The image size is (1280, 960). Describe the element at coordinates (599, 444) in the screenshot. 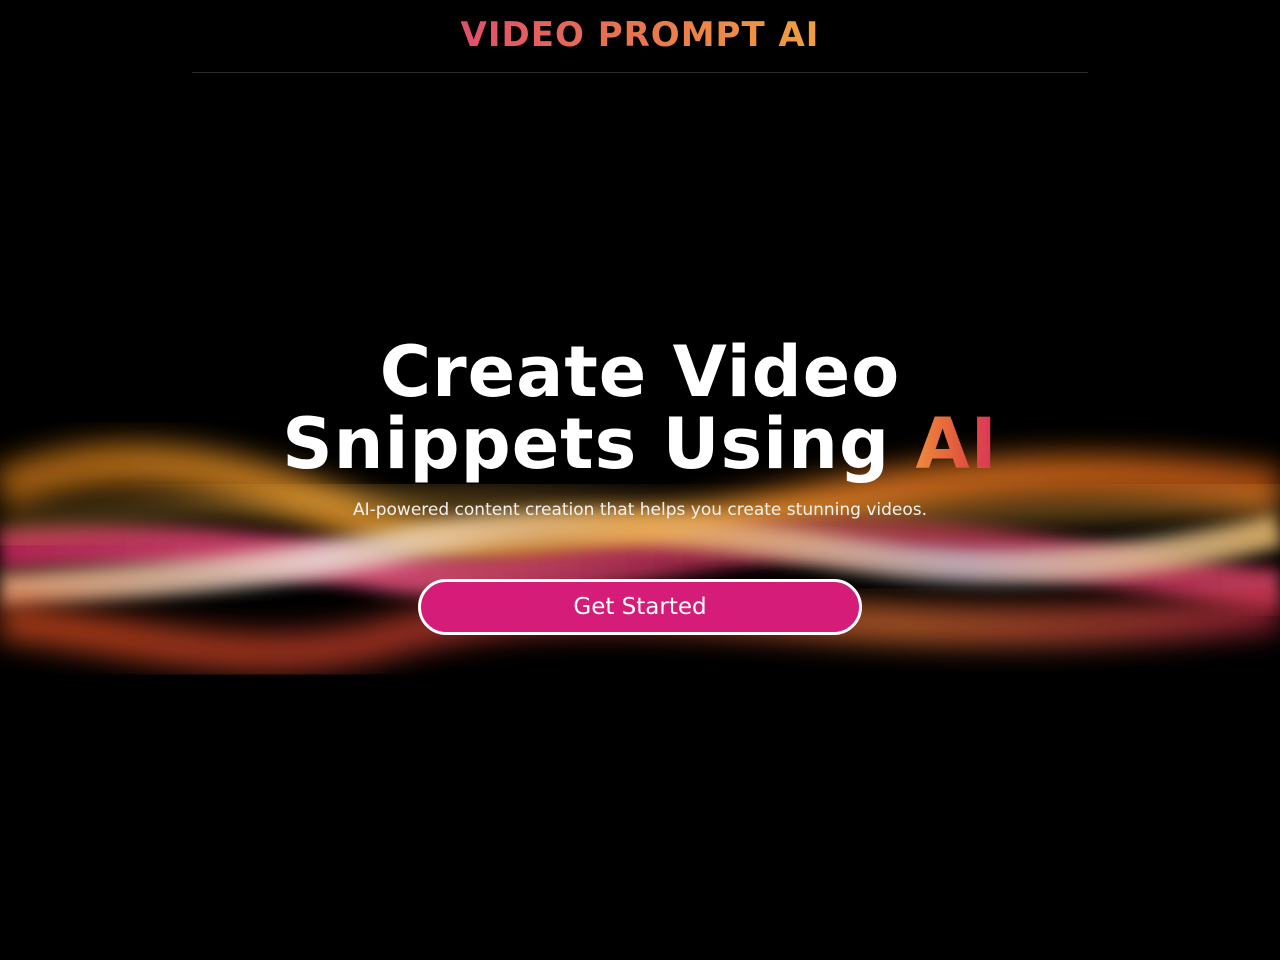

I see `headline-line-2-text: Snippets Using` at that location.